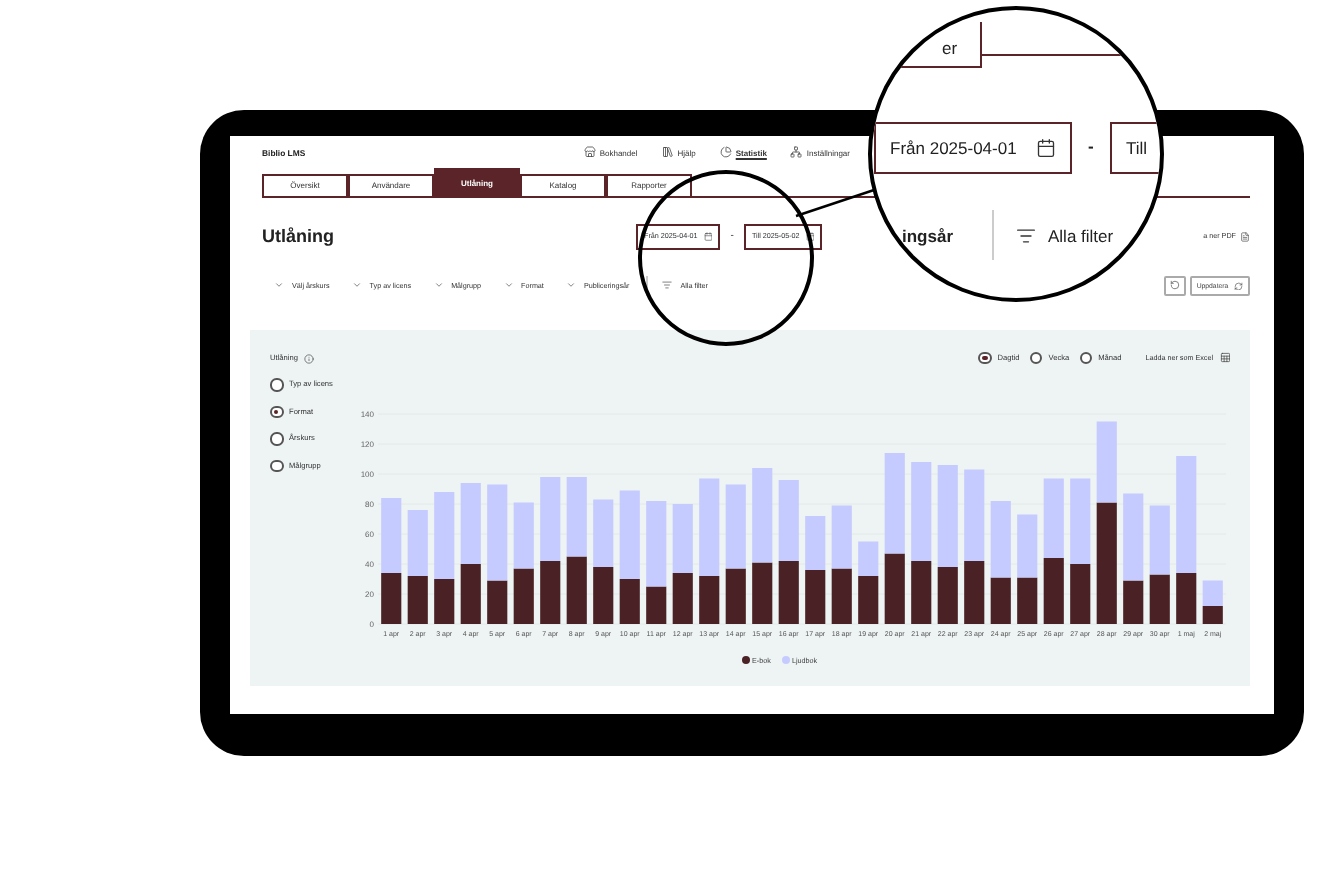 This screenshot has height=870, width=1340. I want to click on pie-chart-icon, so click(725, 152).